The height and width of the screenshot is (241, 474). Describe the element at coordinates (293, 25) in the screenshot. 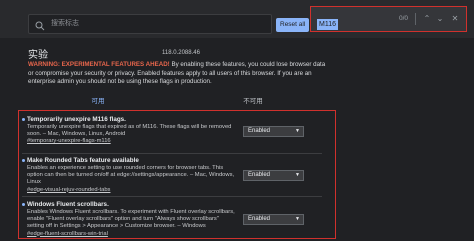

I see `reset-all-button: Reset all` at that location.